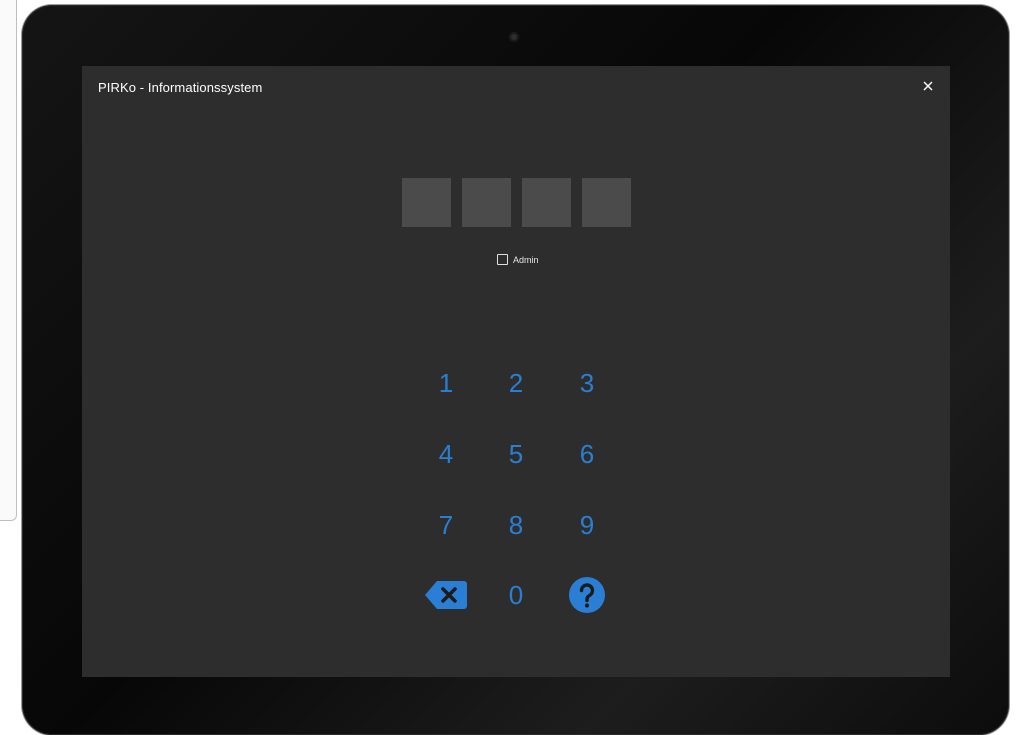 The height and width of the screenshot is (735, 1020). I want to click on key-2: 2, so click(516, 383).